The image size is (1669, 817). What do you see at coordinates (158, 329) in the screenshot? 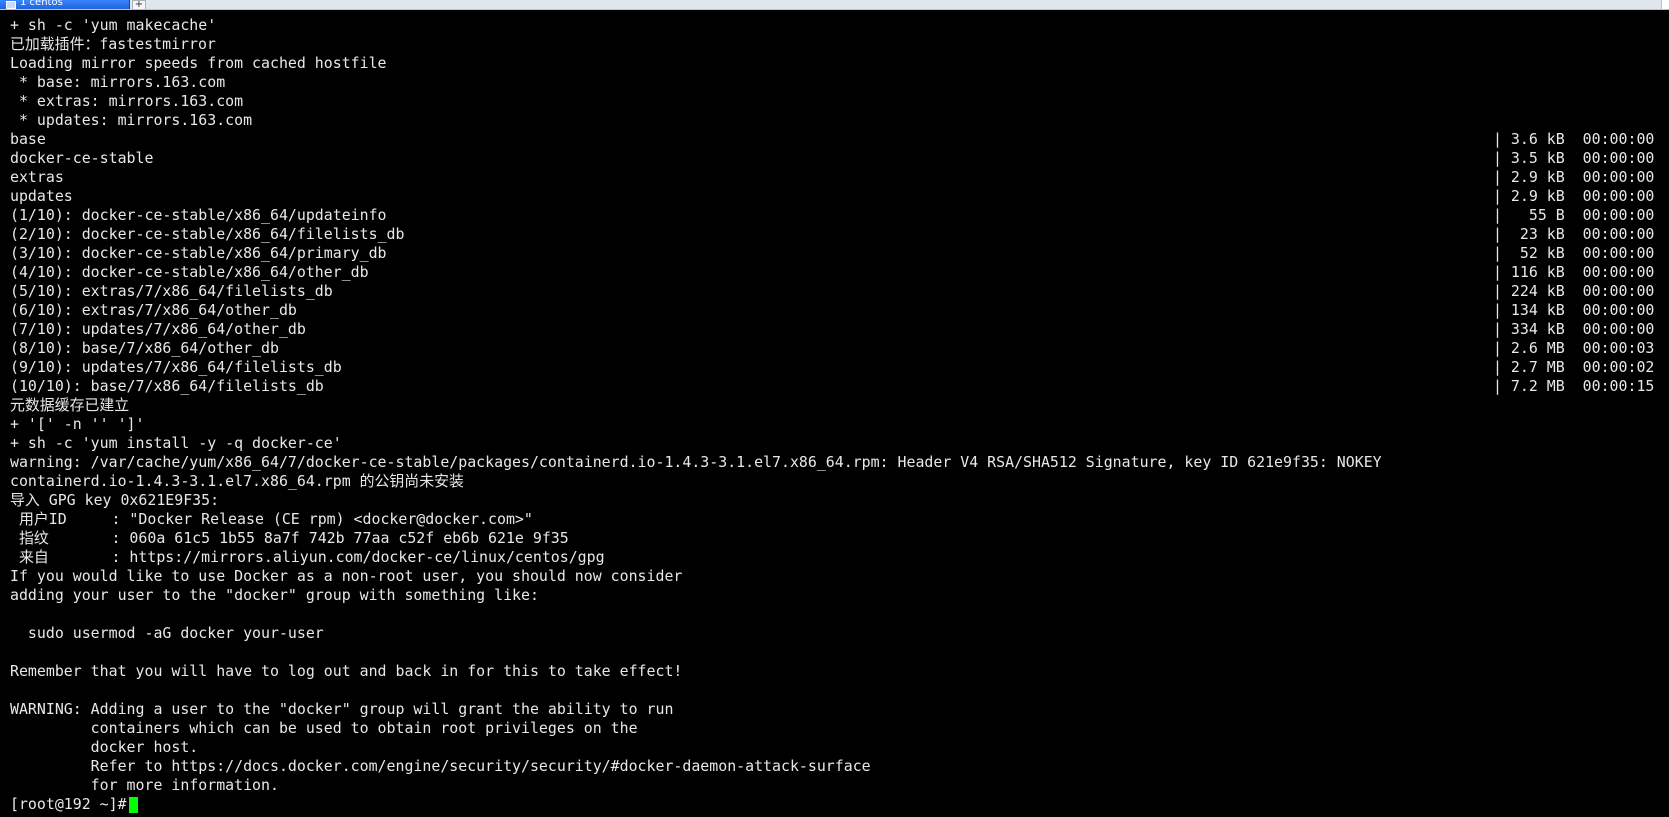
I see `download-item: (7/10): updates/7/x86_64/other_db` at bounding box center [158, 329].